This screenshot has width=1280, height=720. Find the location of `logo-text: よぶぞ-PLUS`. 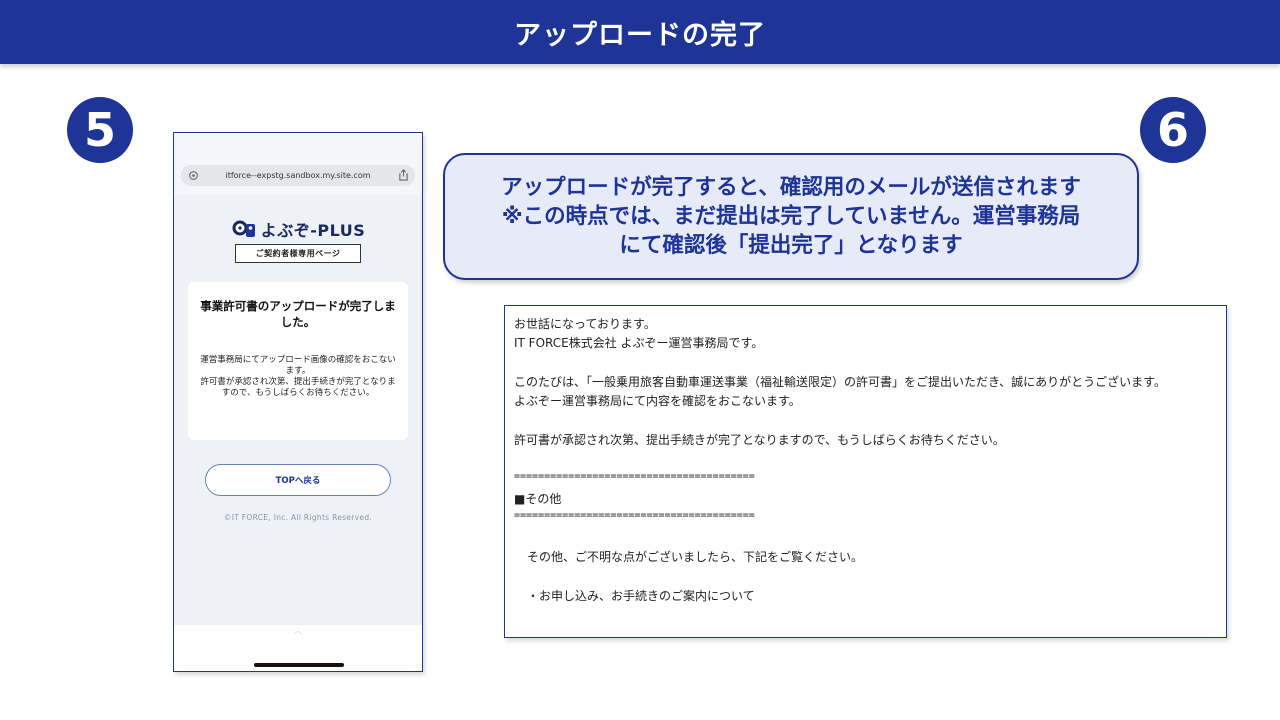

logo-text: よぶぞ-PLUS is located at coordinates (313, 230).